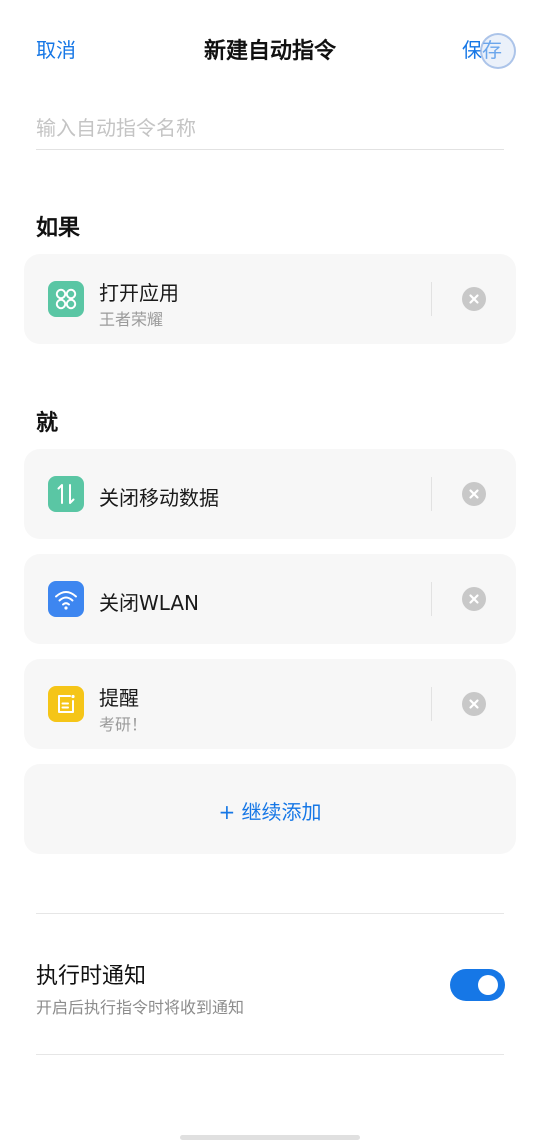  What do you see at coordinates (488, 985) in the screenshot?
I see `toggle-knob` at bounding box center [488, 985].